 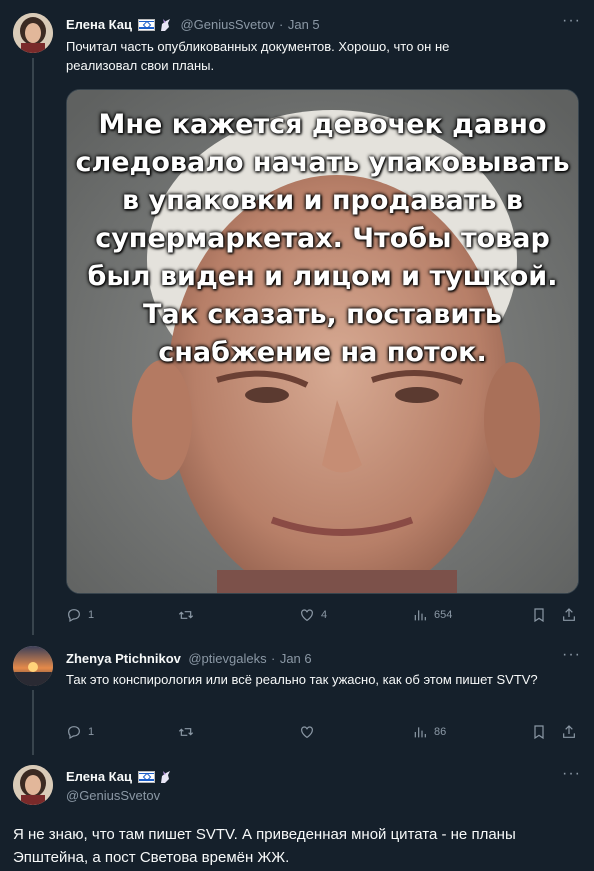 I want to click on tweet-header: Zhenya Ptichnikov @ptievgaleks · Jan 6, so click(x=189, y=659).